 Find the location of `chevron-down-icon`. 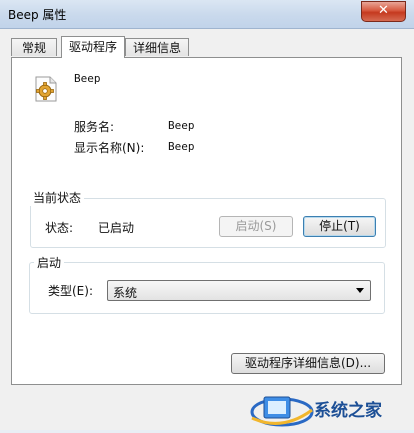

chevron-down-icon is located at coordinates (360, 290).